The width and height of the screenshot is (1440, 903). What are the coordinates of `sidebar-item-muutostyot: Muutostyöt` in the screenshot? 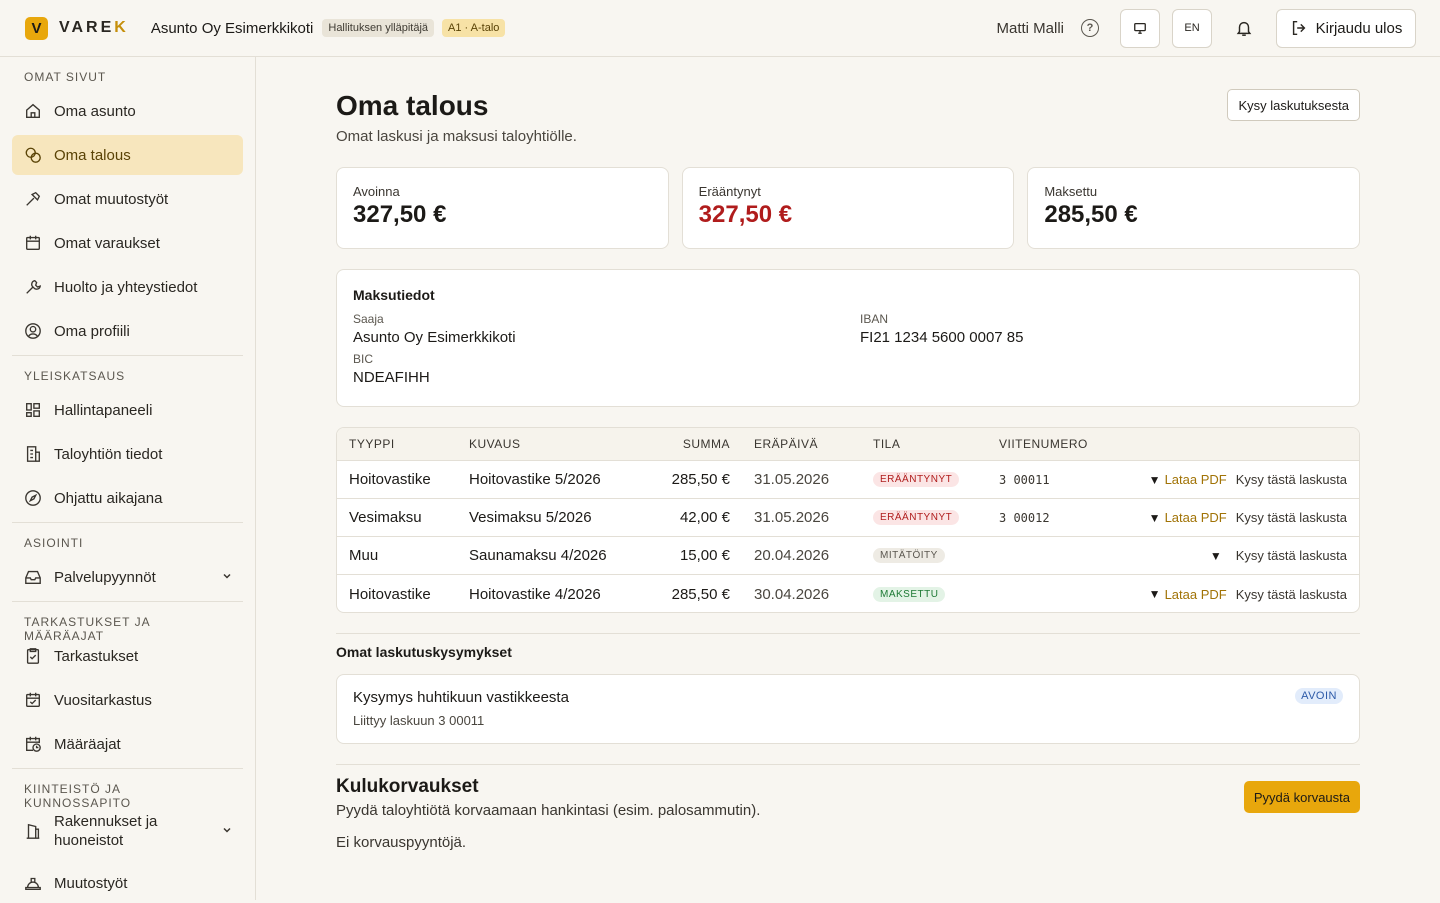 It's located at (127, 883).